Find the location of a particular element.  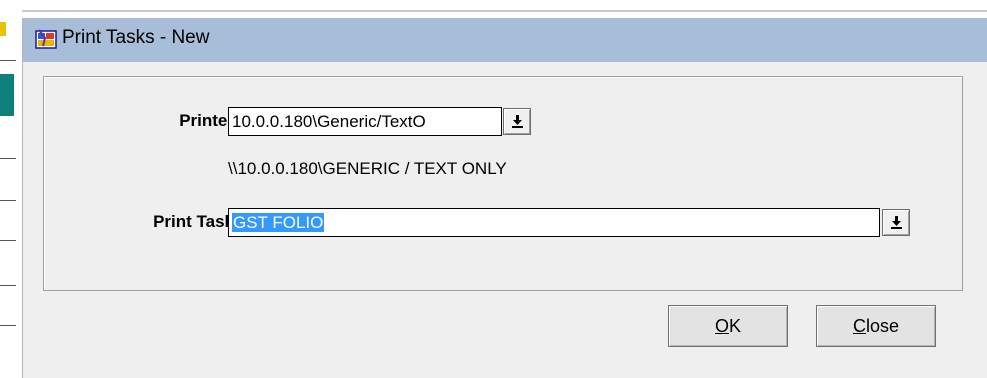

printer-path-text: \\10.0.0.180\GENERIC / TEXT ONLY is located at coordinates (367, 168).